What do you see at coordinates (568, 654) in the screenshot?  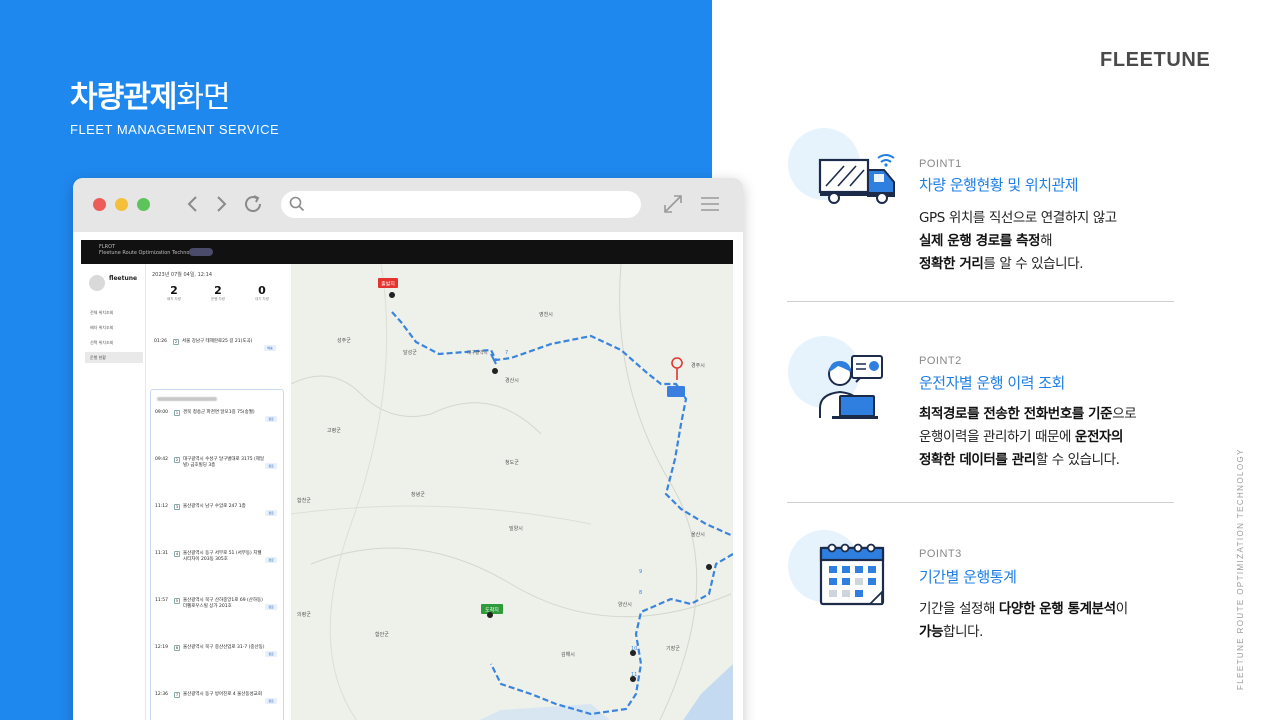 I see `svg-text: 김해시` at bounding box center [568, 654].